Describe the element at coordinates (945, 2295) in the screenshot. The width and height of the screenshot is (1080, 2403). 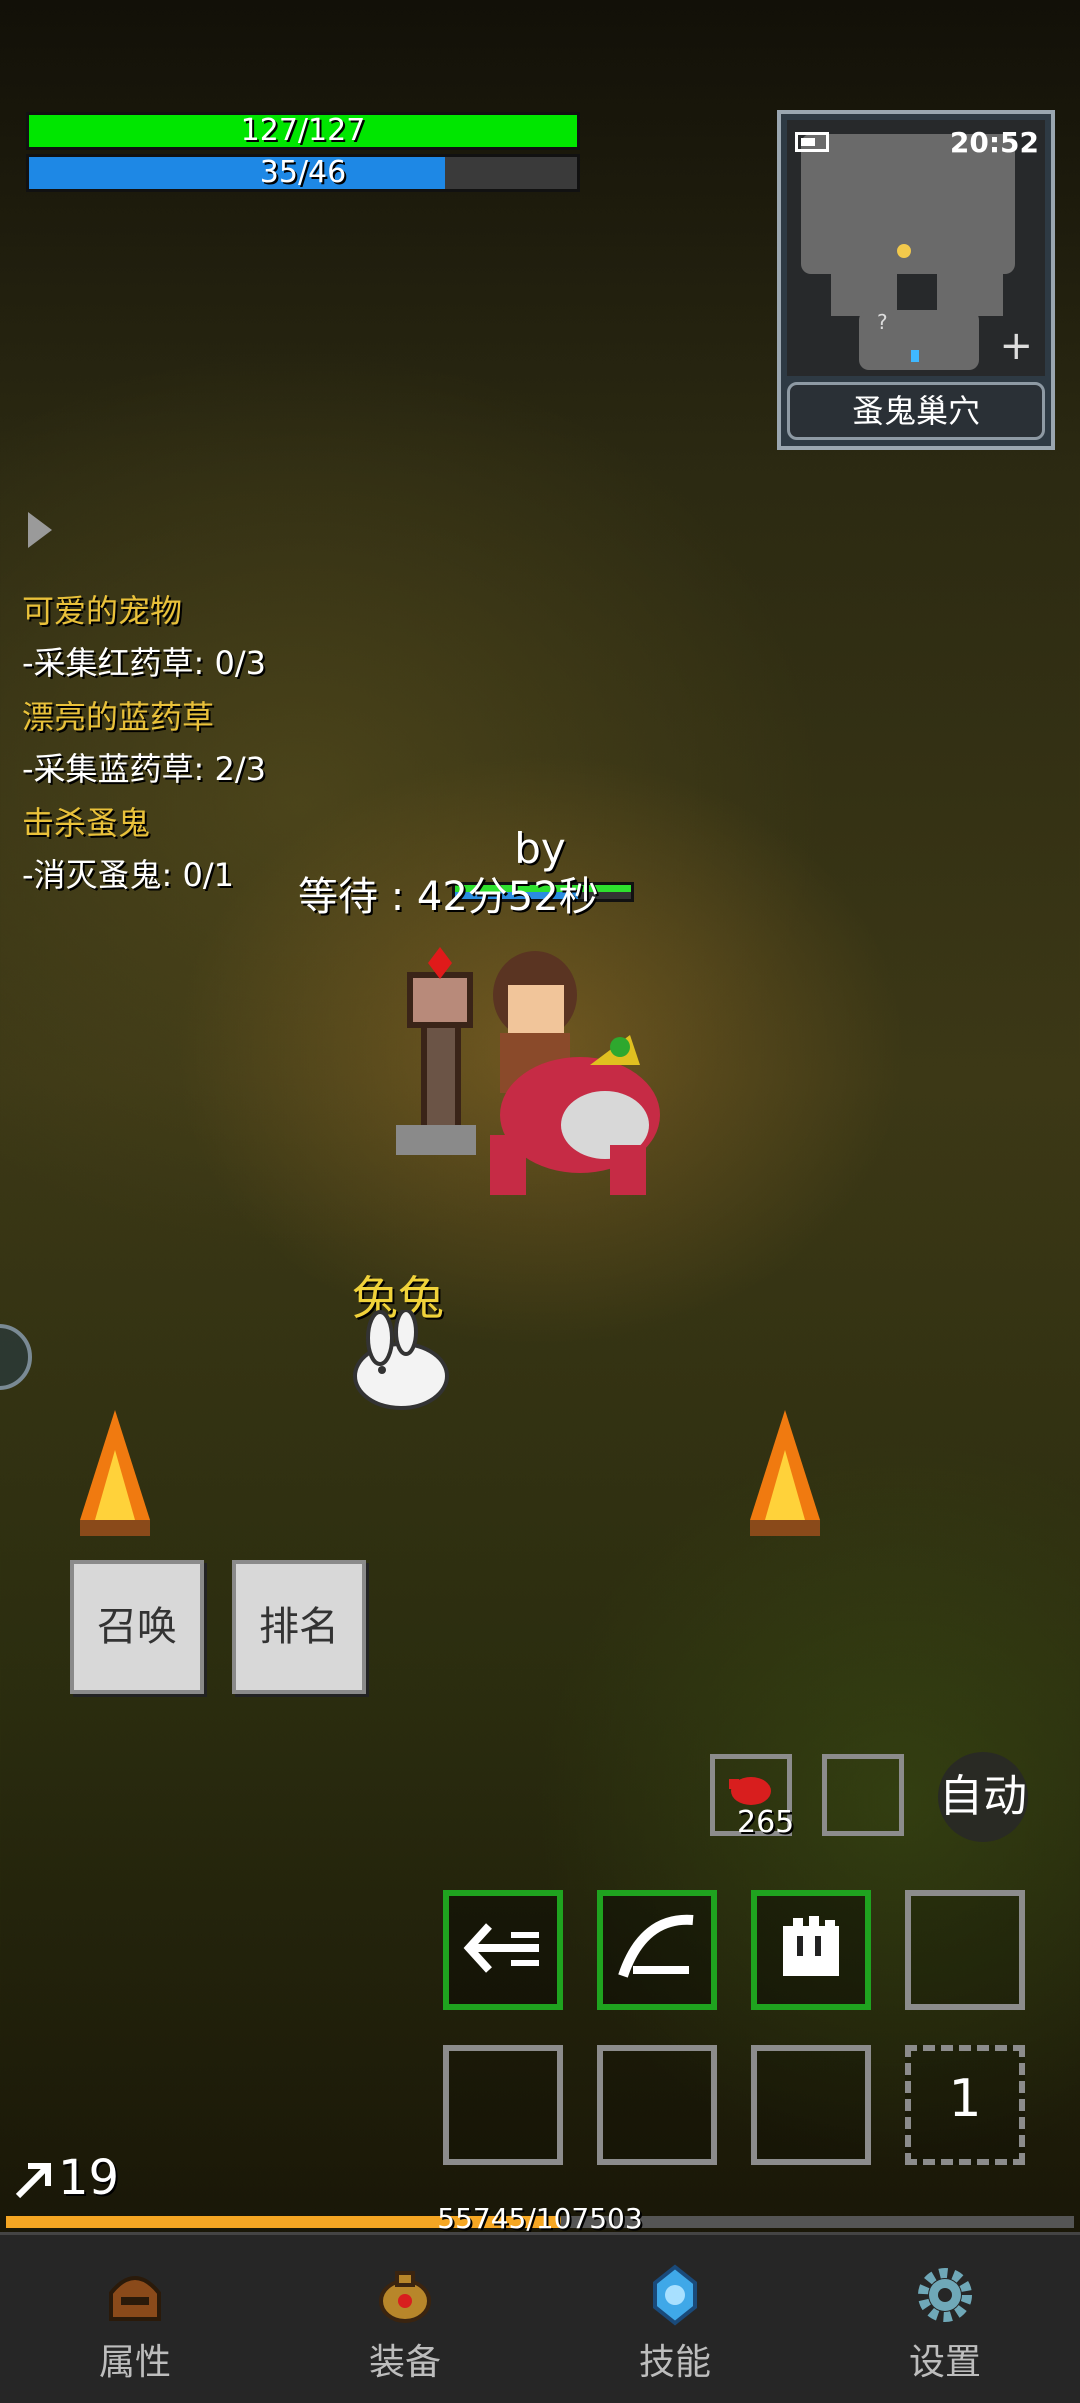
I see `gear-icon` at that location.